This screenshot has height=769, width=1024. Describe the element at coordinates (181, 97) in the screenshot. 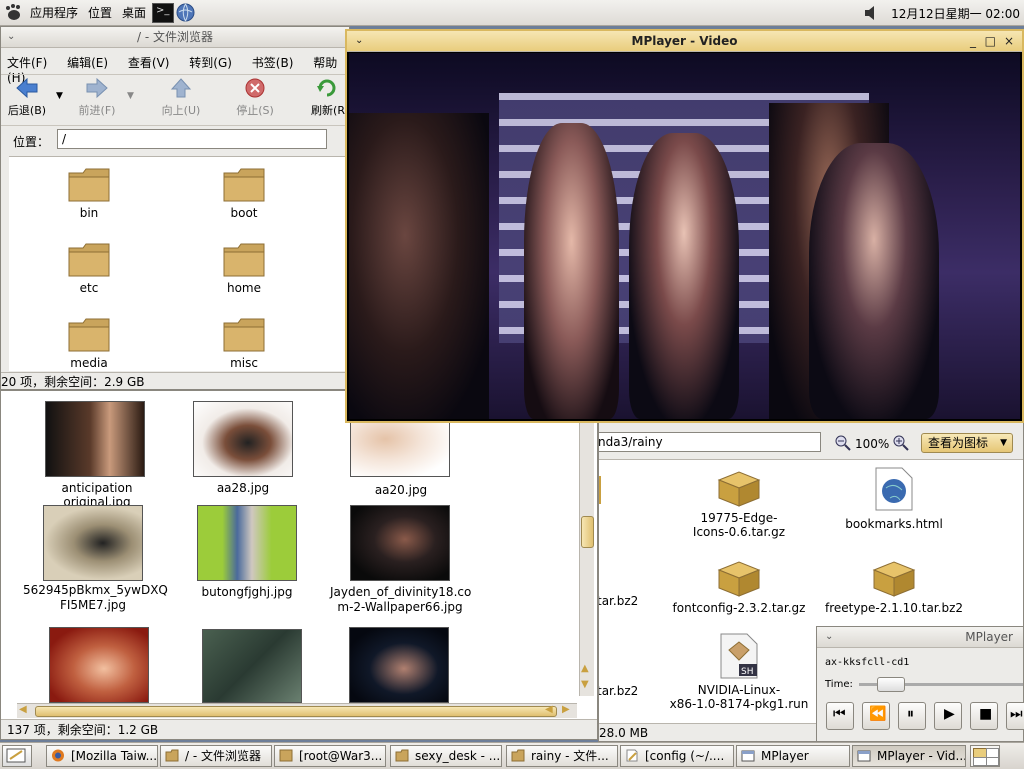

I see `up-button: 向上(U)` at that location.